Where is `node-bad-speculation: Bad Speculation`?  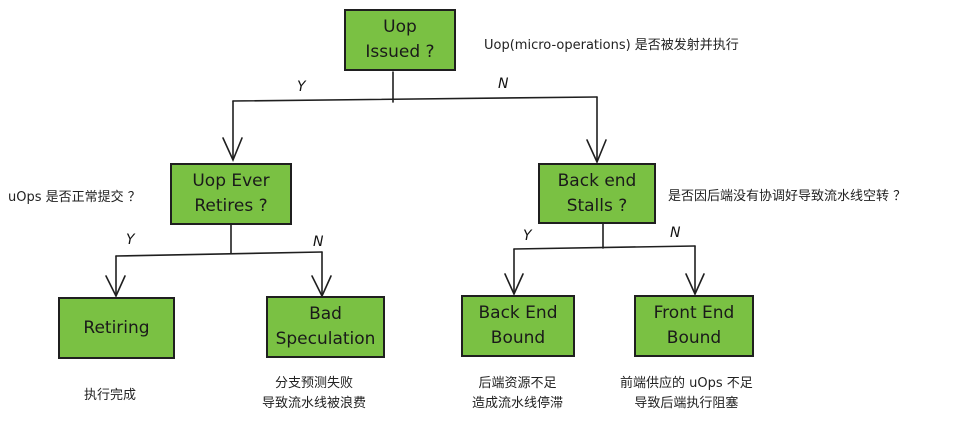
node-bad-speculation: Bad Speculation is located at coordinates (325, 327).